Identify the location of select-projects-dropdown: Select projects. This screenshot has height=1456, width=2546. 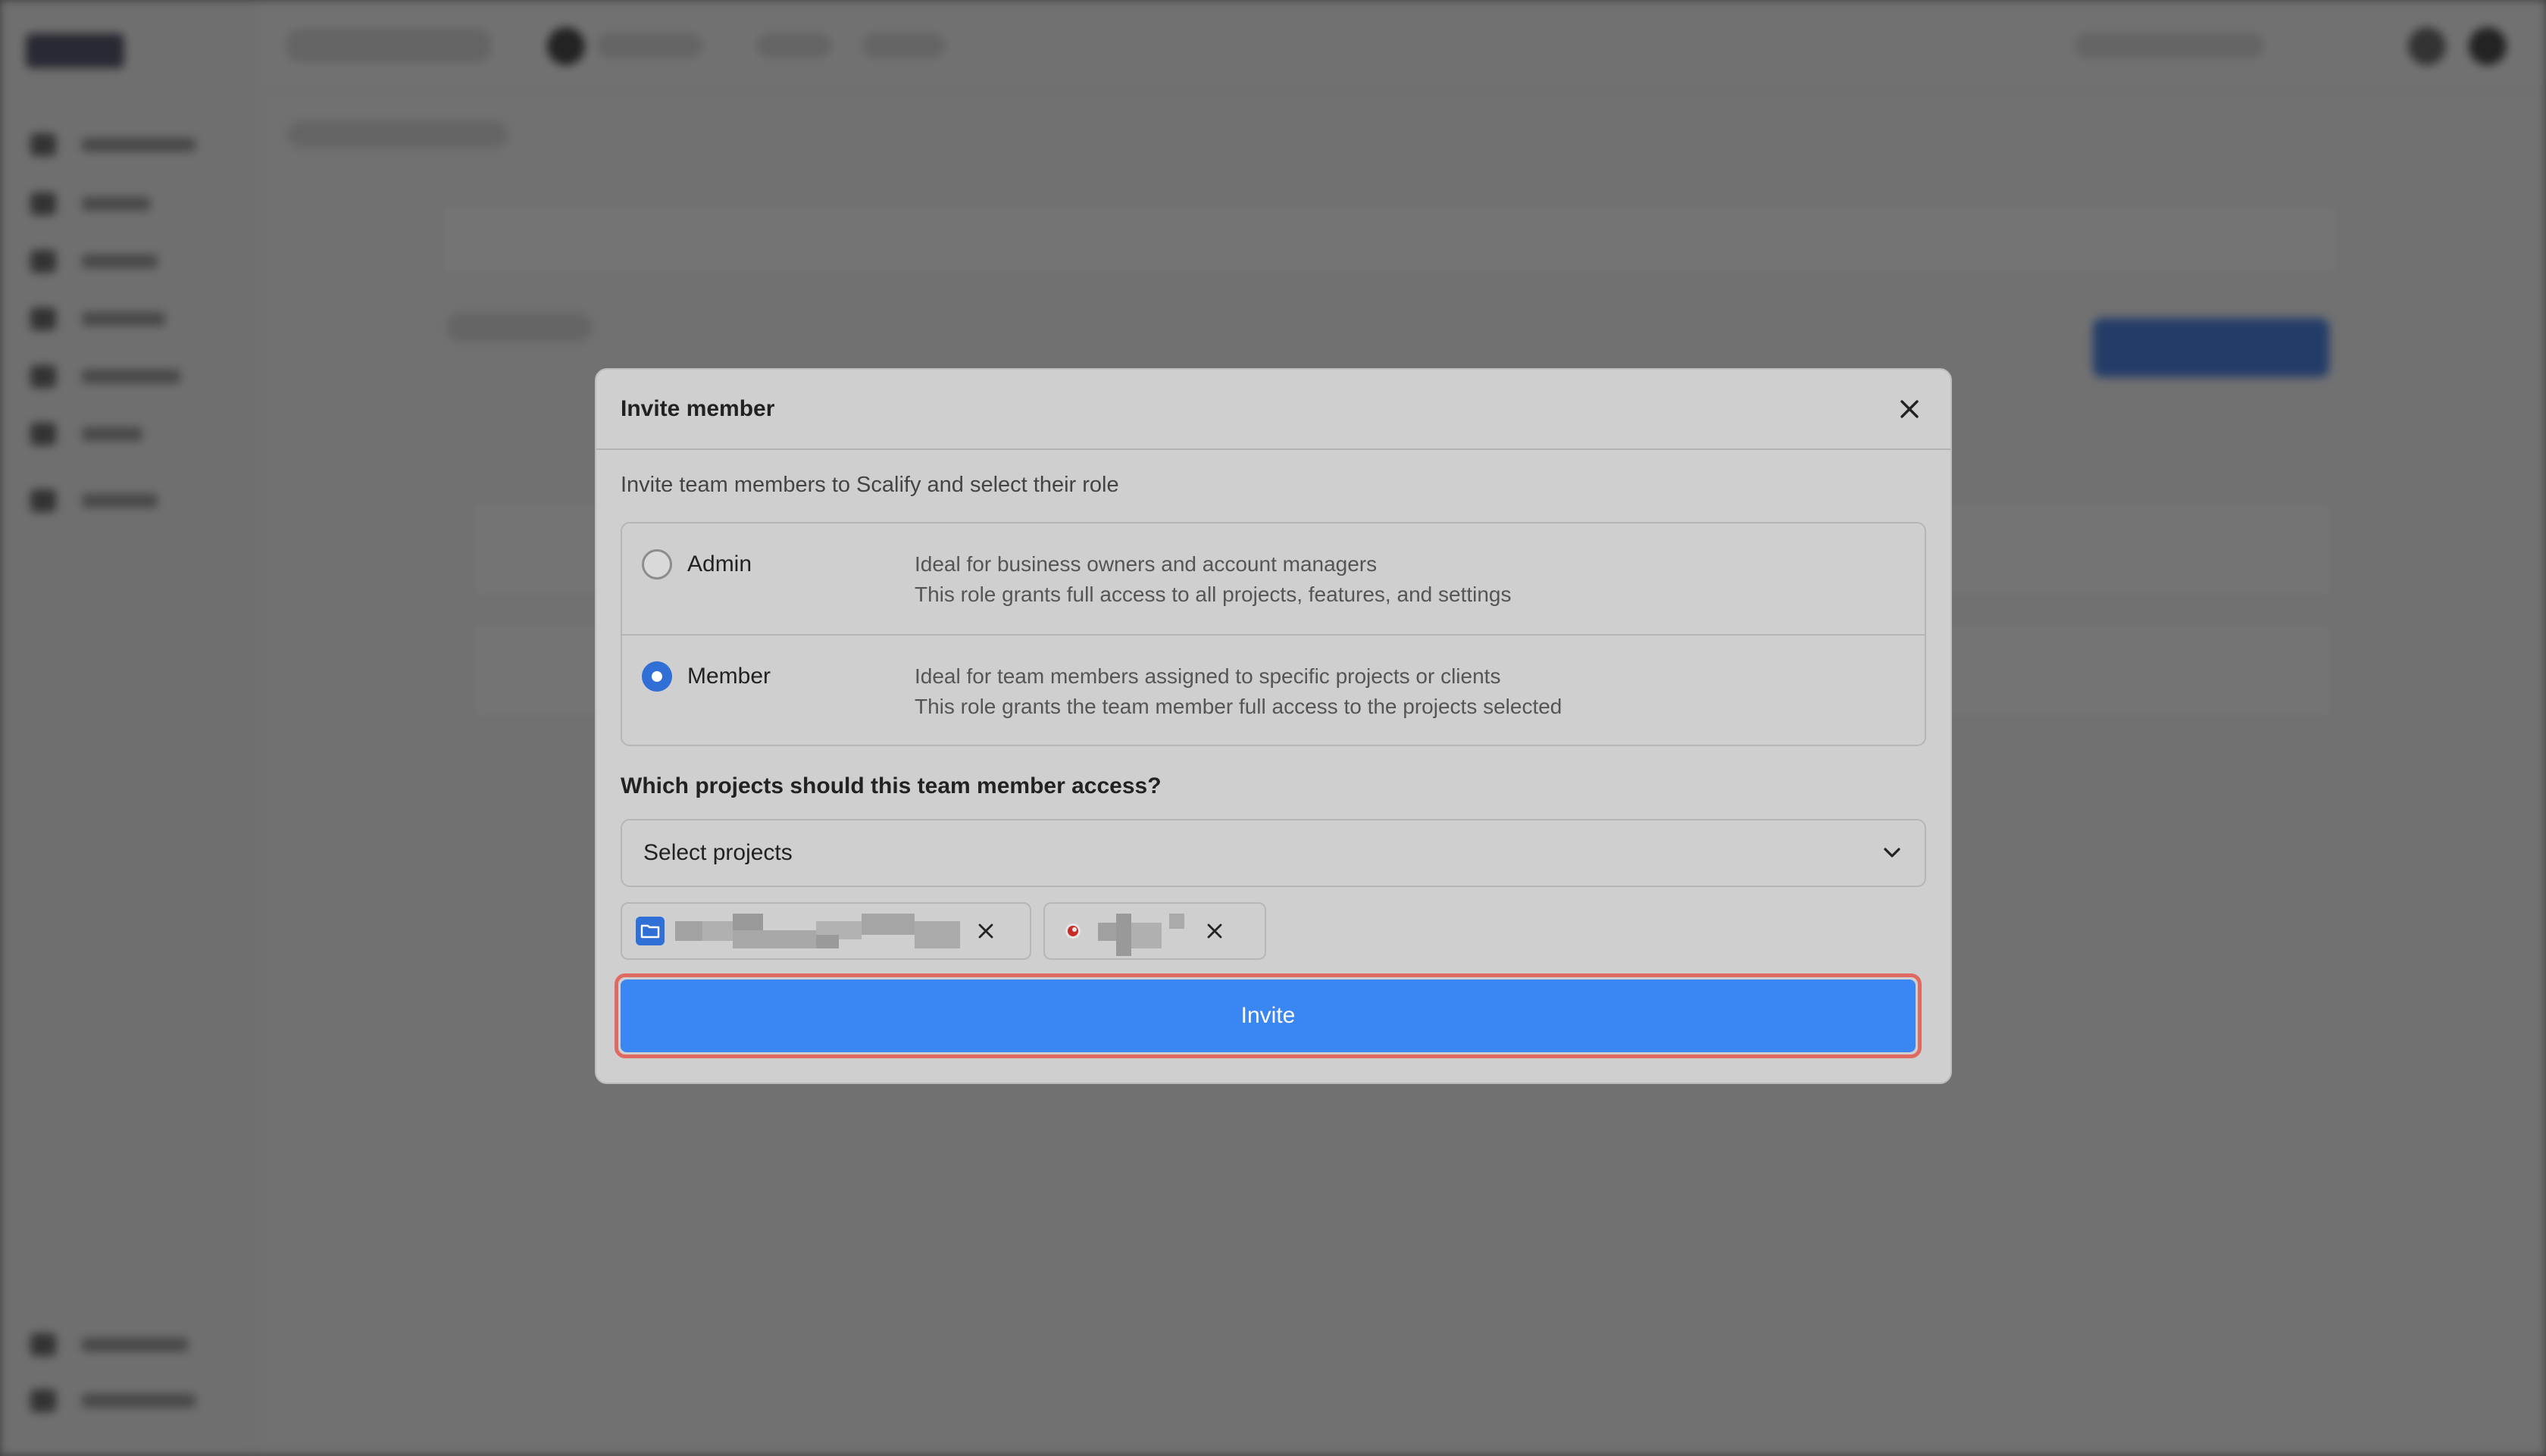
(1273, 853).